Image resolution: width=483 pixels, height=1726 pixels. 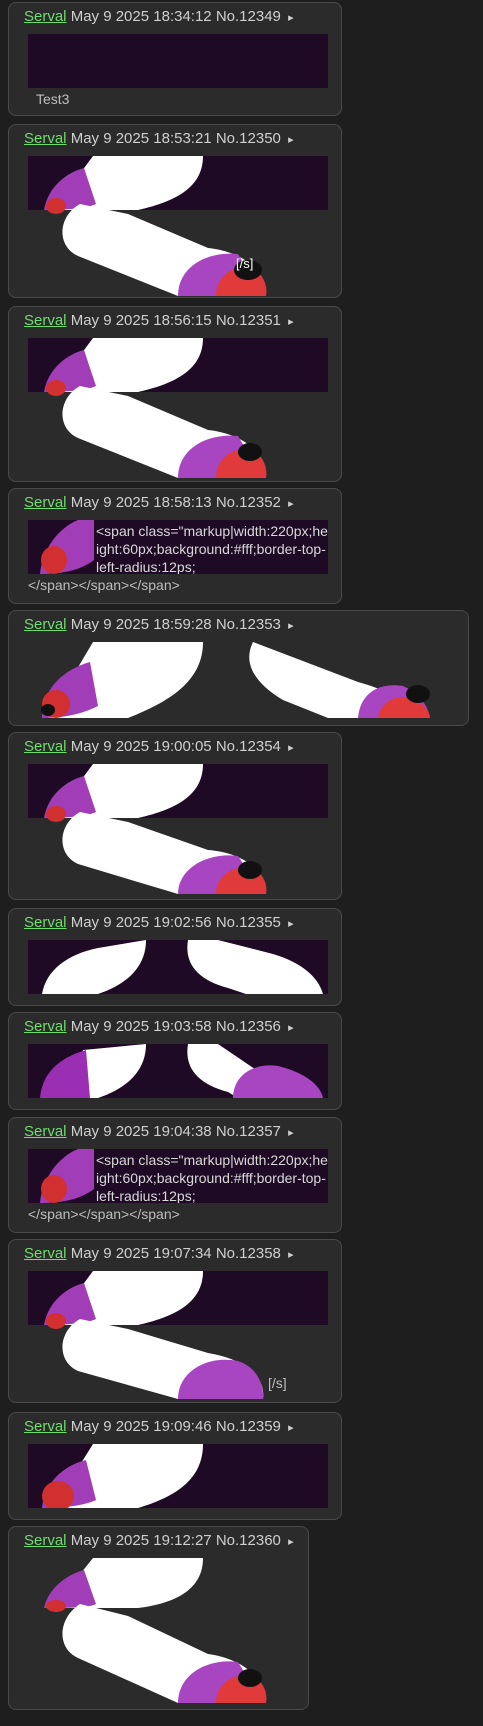 I want to click on post-number: No.12360, so click(x=248, y=1540).